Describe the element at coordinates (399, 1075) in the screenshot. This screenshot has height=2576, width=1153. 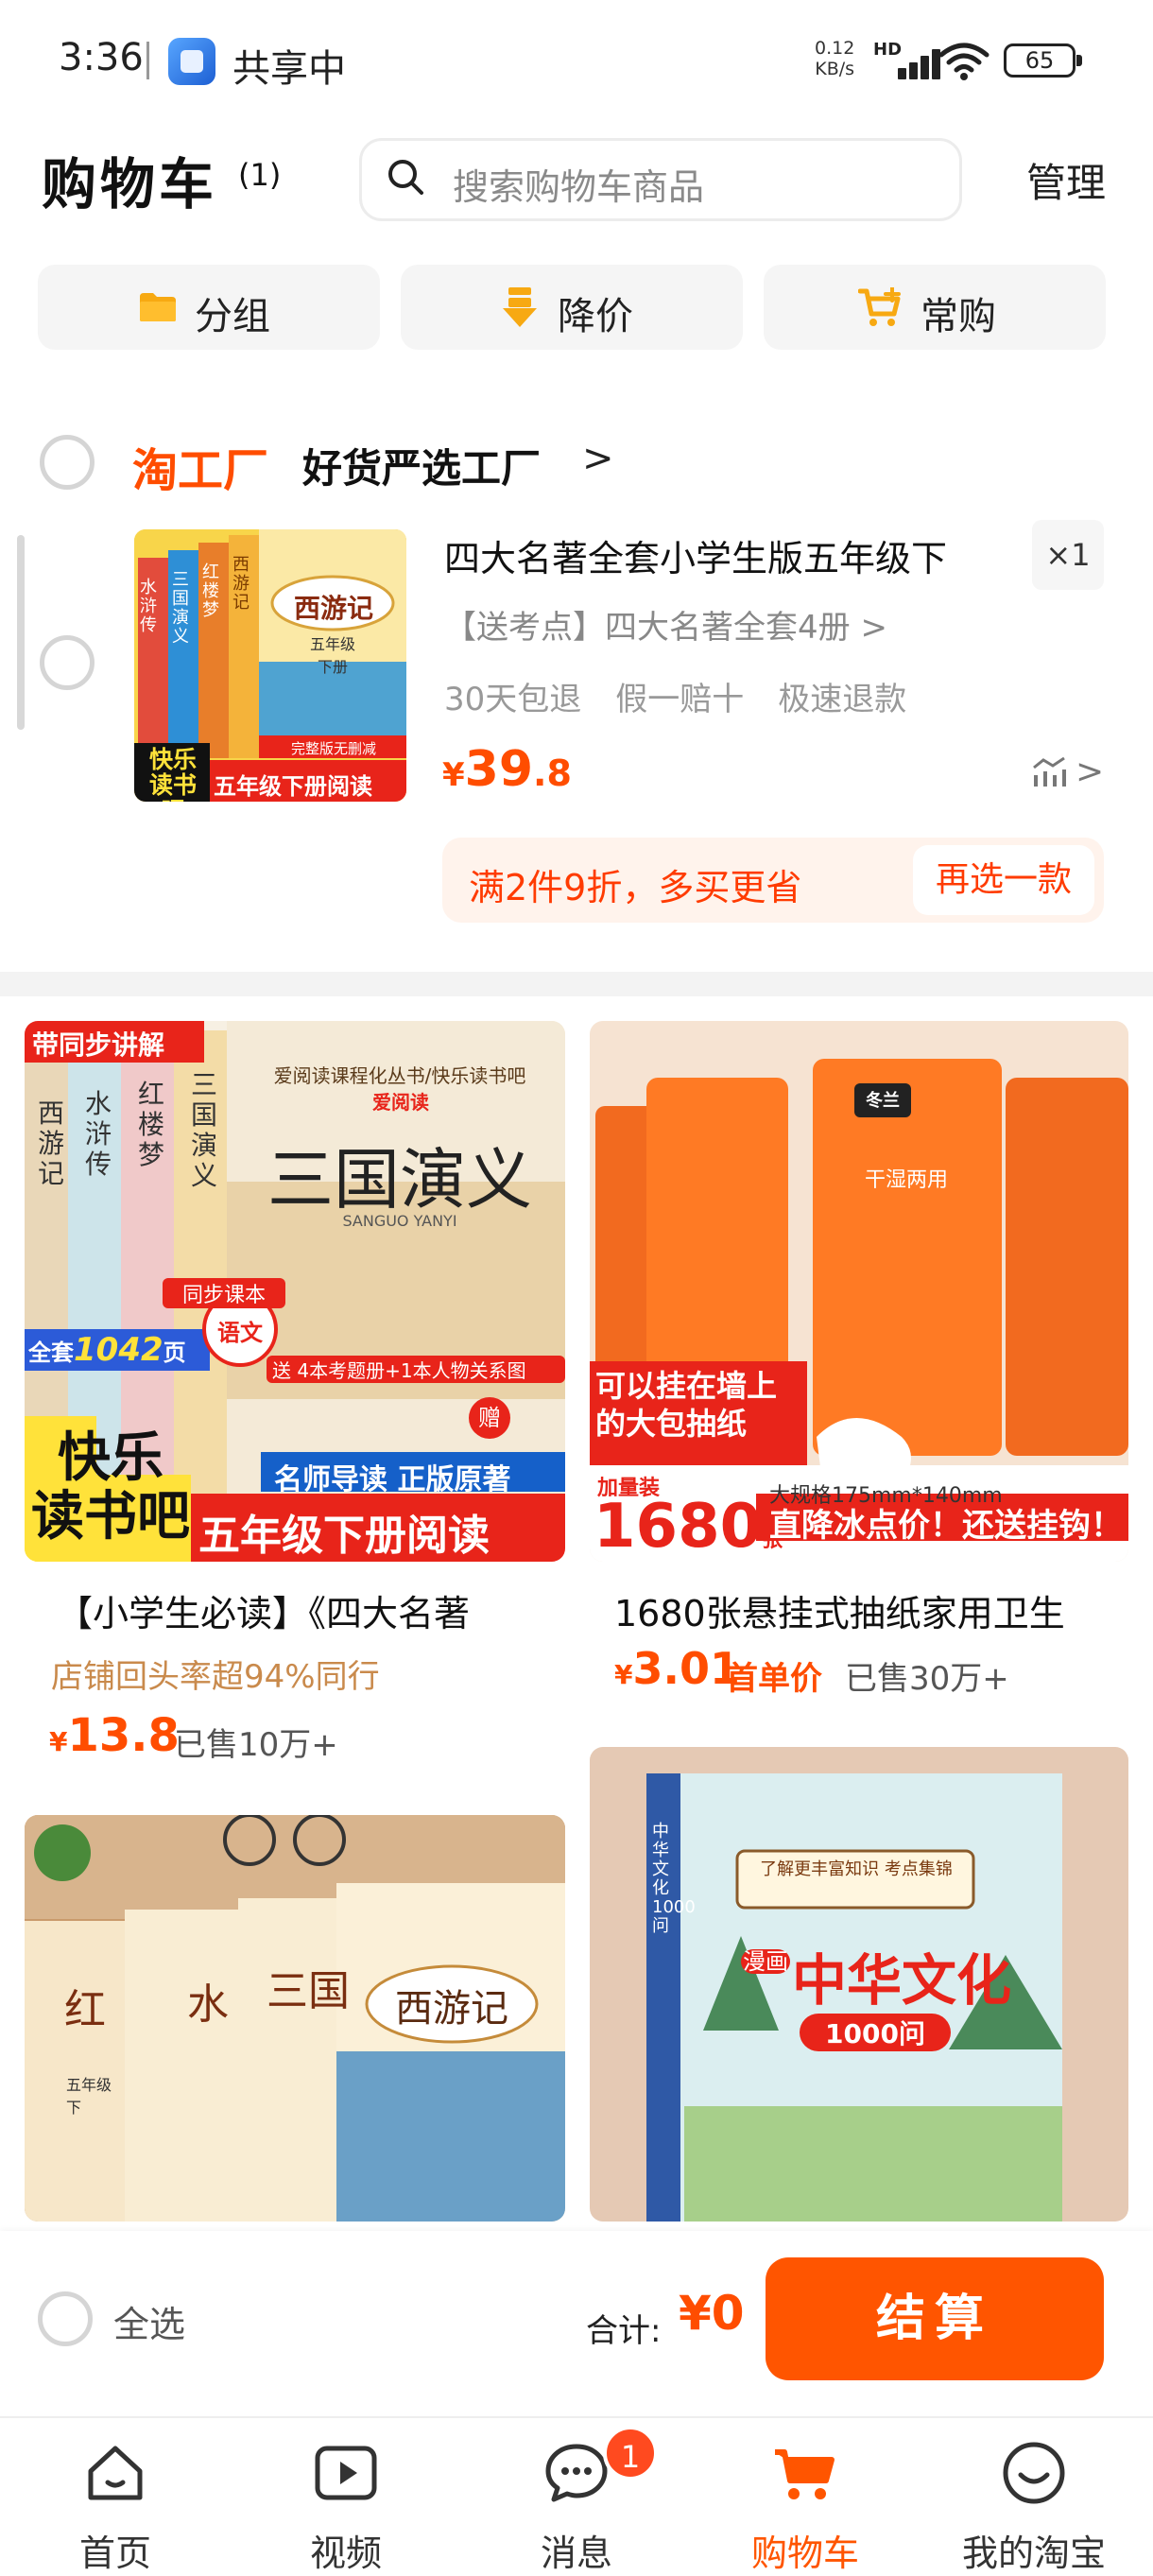
I see `rec-series: 爱阅读课程化丛书/快乐读书吧` at that location.